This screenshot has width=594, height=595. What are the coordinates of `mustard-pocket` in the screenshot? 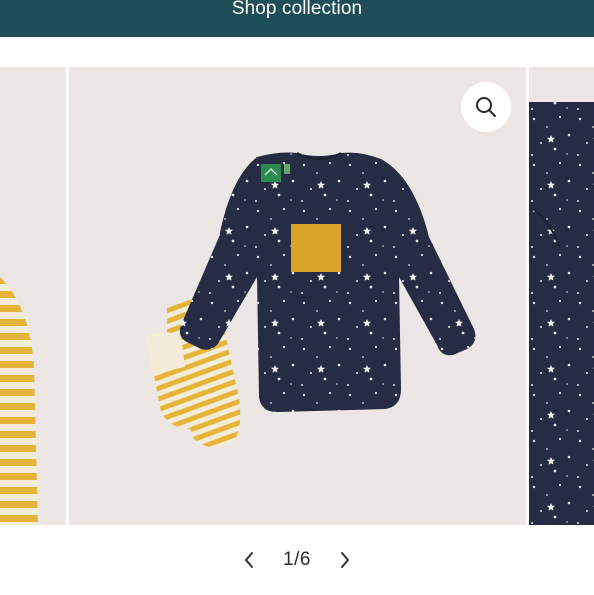 It's located at (316, 248).